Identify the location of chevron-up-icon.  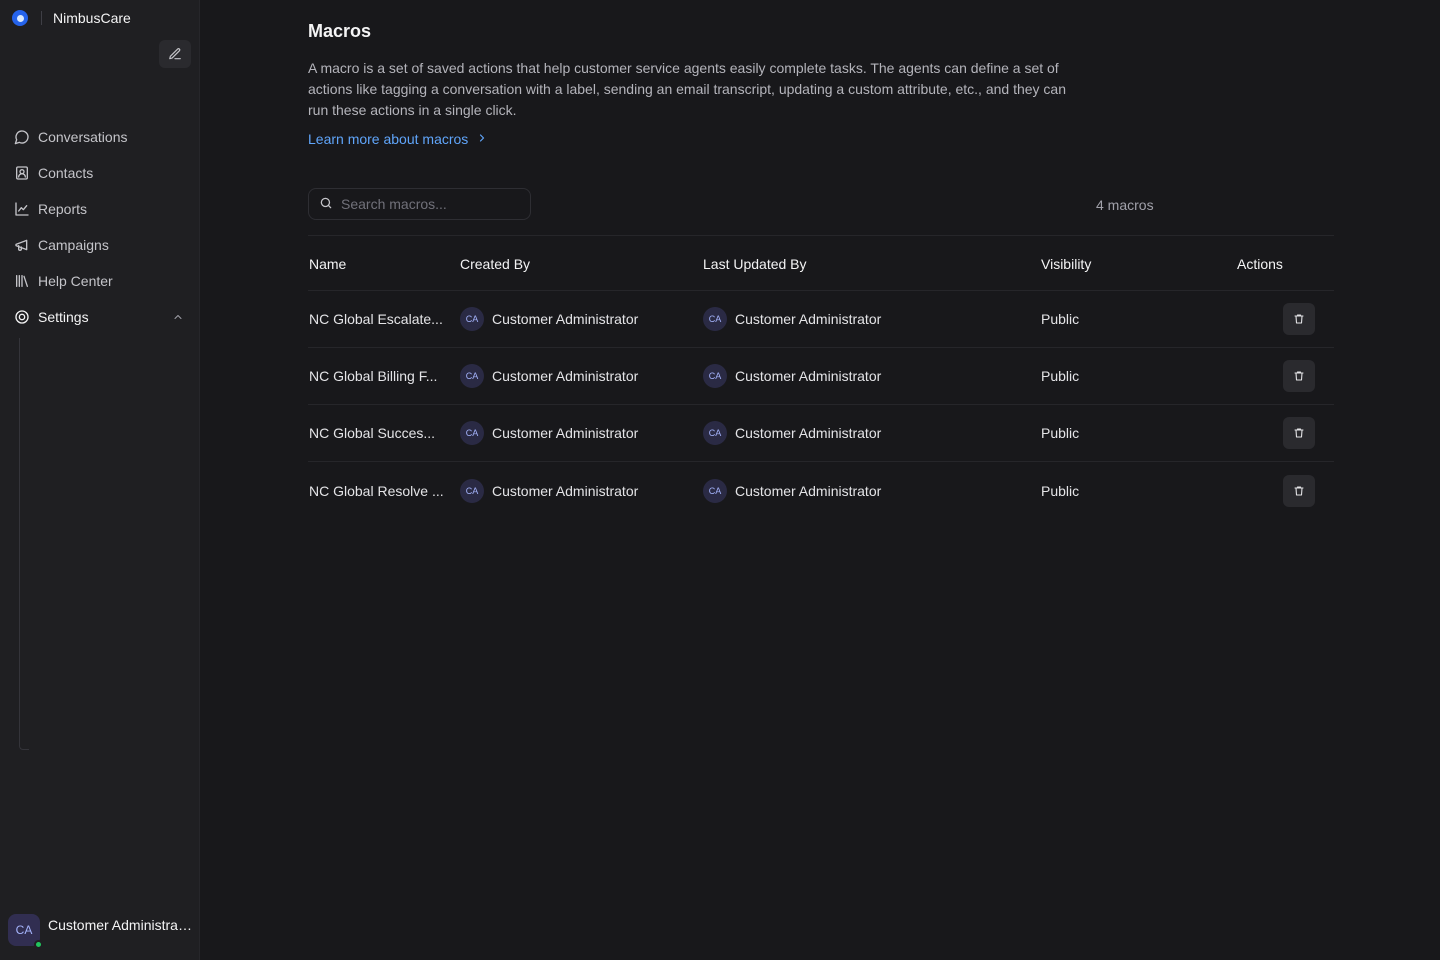
(178, 318).